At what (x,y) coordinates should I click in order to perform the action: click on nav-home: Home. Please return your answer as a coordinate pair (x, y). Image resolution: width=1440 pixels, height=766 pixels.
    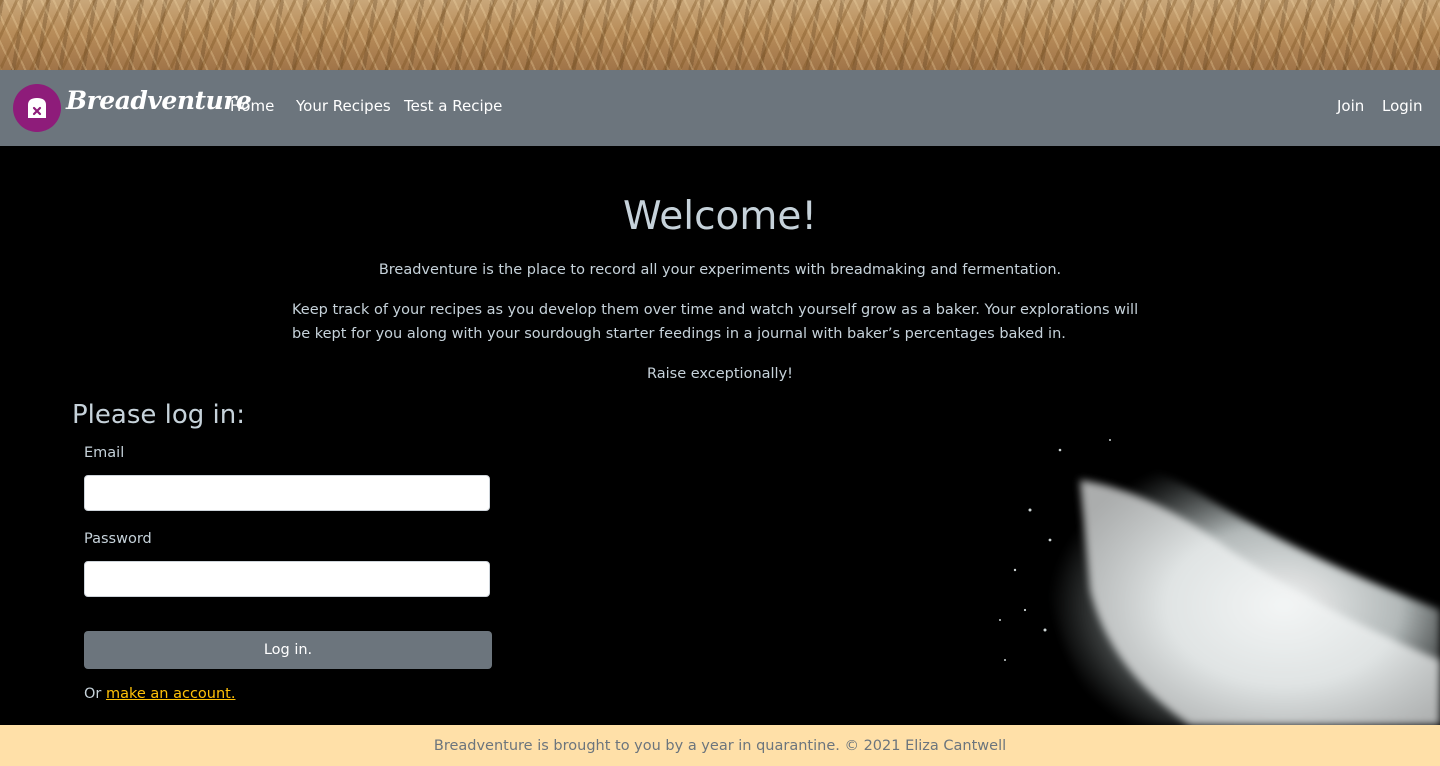
    Looking at the image, I should click on (252, 106).